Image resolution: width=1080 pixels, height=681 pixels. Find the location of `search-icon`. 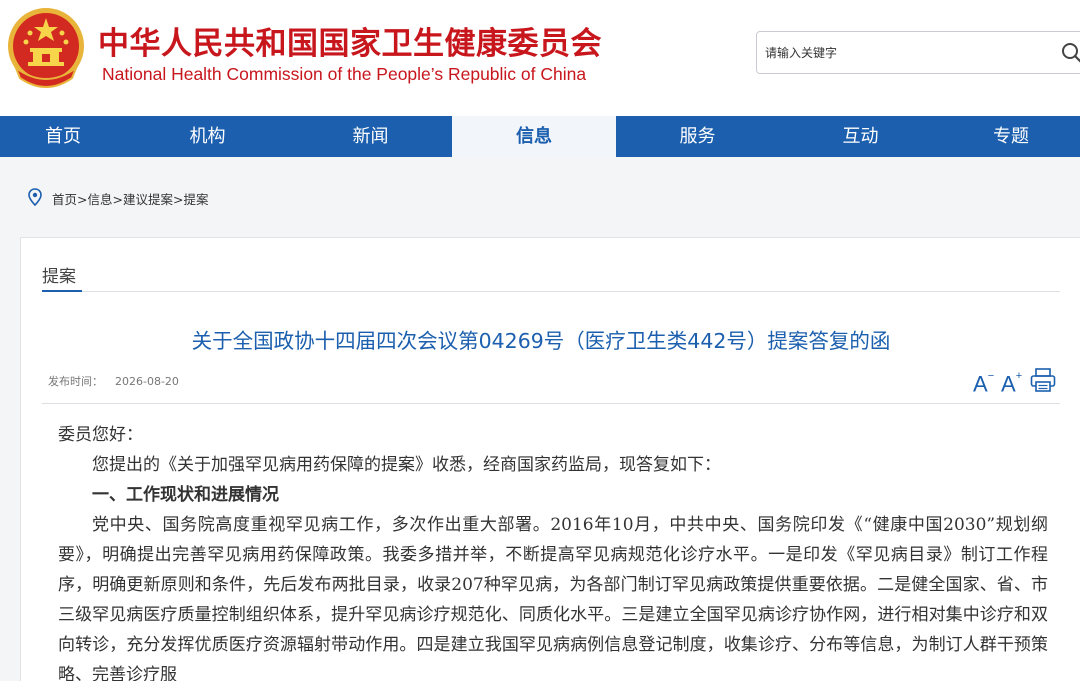

search-icon is located at coordinates (1070, 53).